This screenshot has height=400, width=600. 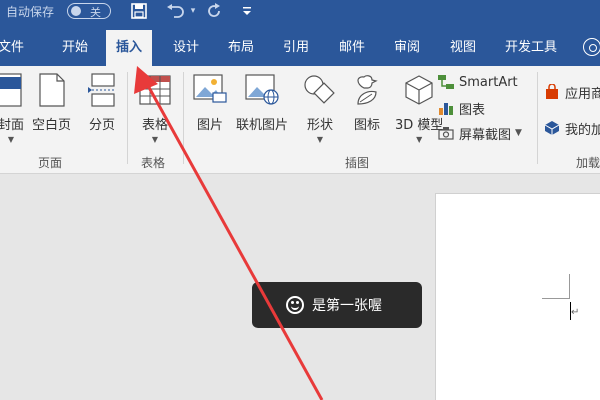 I want to click on smartart-button: SmartArt, so click(x=477, y=82).